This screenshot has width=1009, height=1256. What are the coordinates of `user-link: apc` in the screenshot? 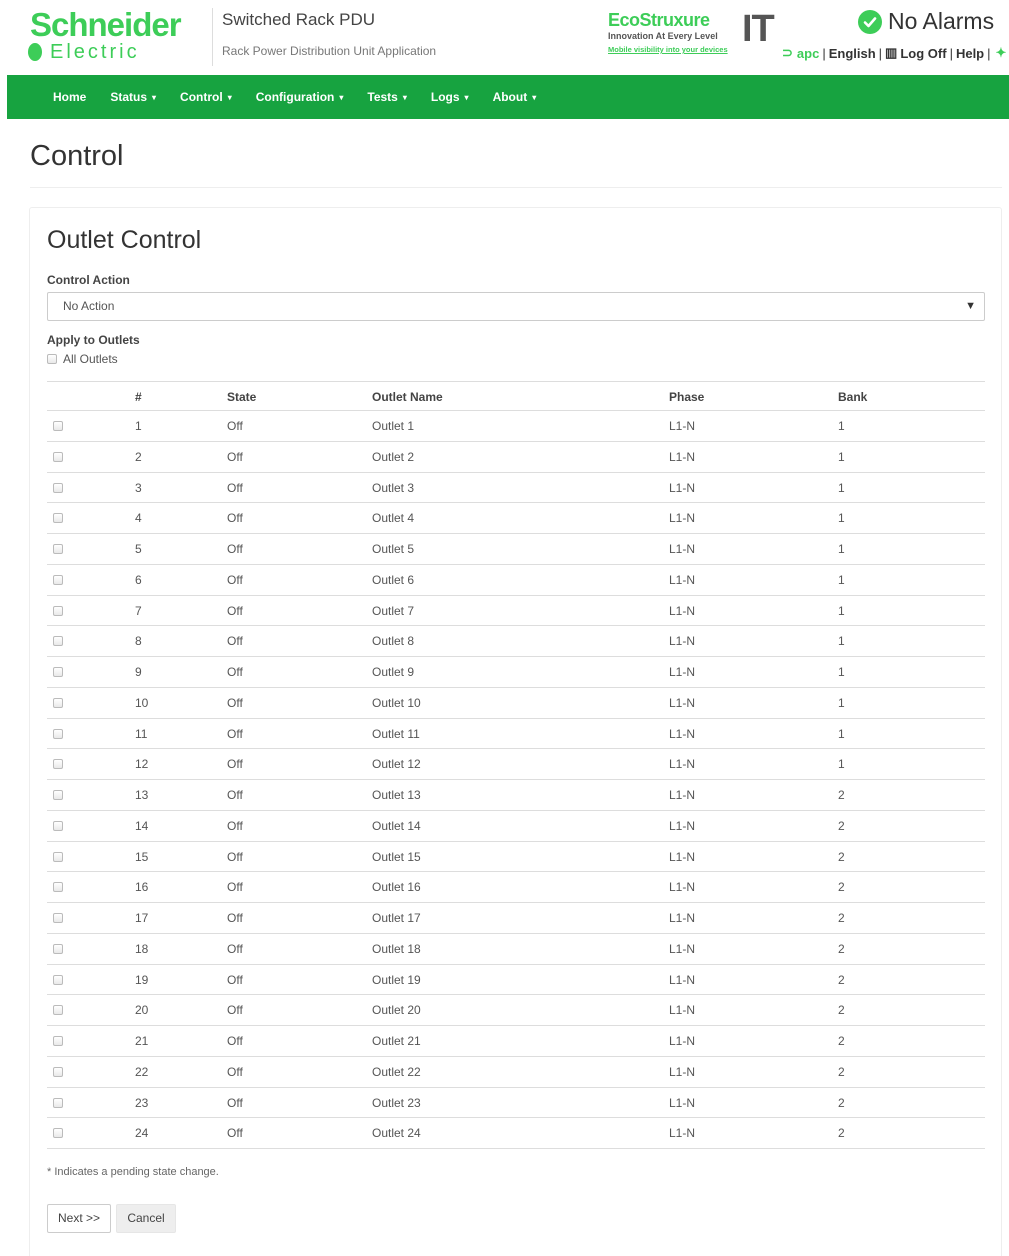 It's located at (808, 53).